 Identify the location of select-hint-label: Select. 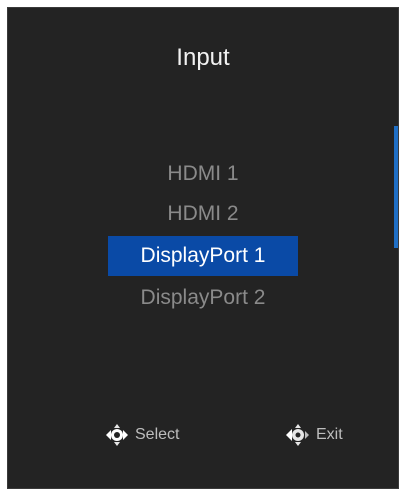
(157, 434).